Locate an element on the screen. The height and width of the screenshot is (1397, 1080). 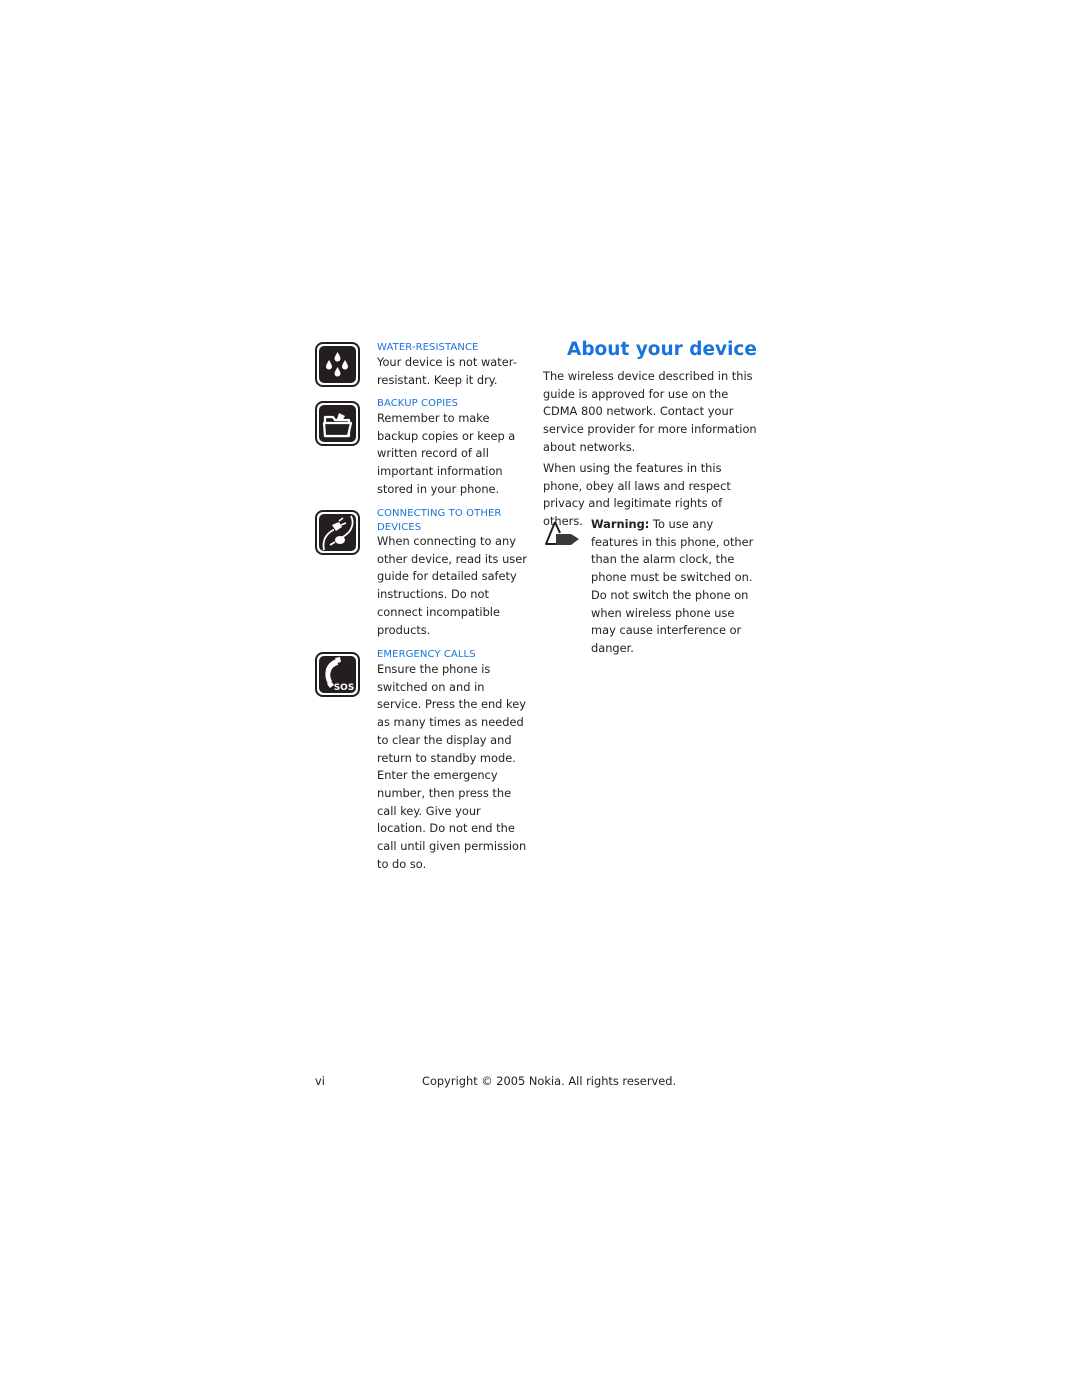
connecting-devices-heading: CONNECTING TO OTHER DEVICES is located at coordinates (439, 520).